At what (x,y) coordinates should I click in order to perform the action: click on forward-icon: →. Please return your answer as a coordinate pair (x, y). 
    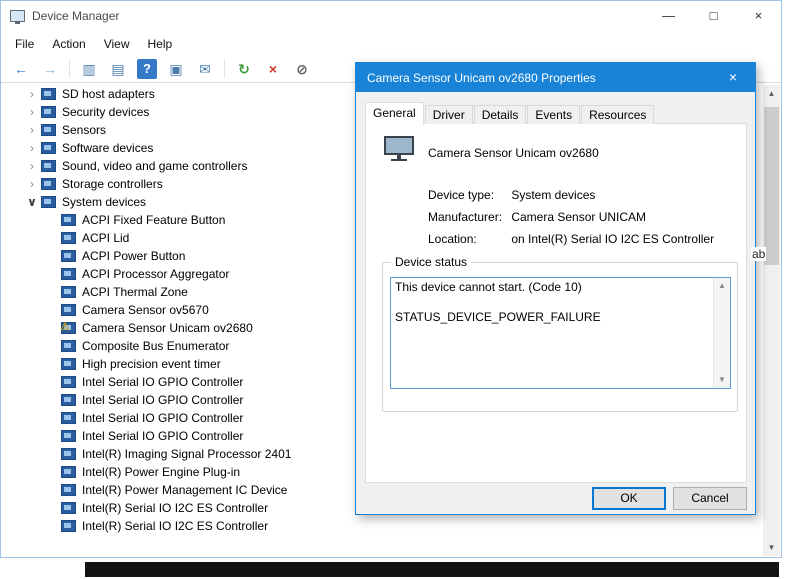
    Looking at the image, I should click on (50, 69).